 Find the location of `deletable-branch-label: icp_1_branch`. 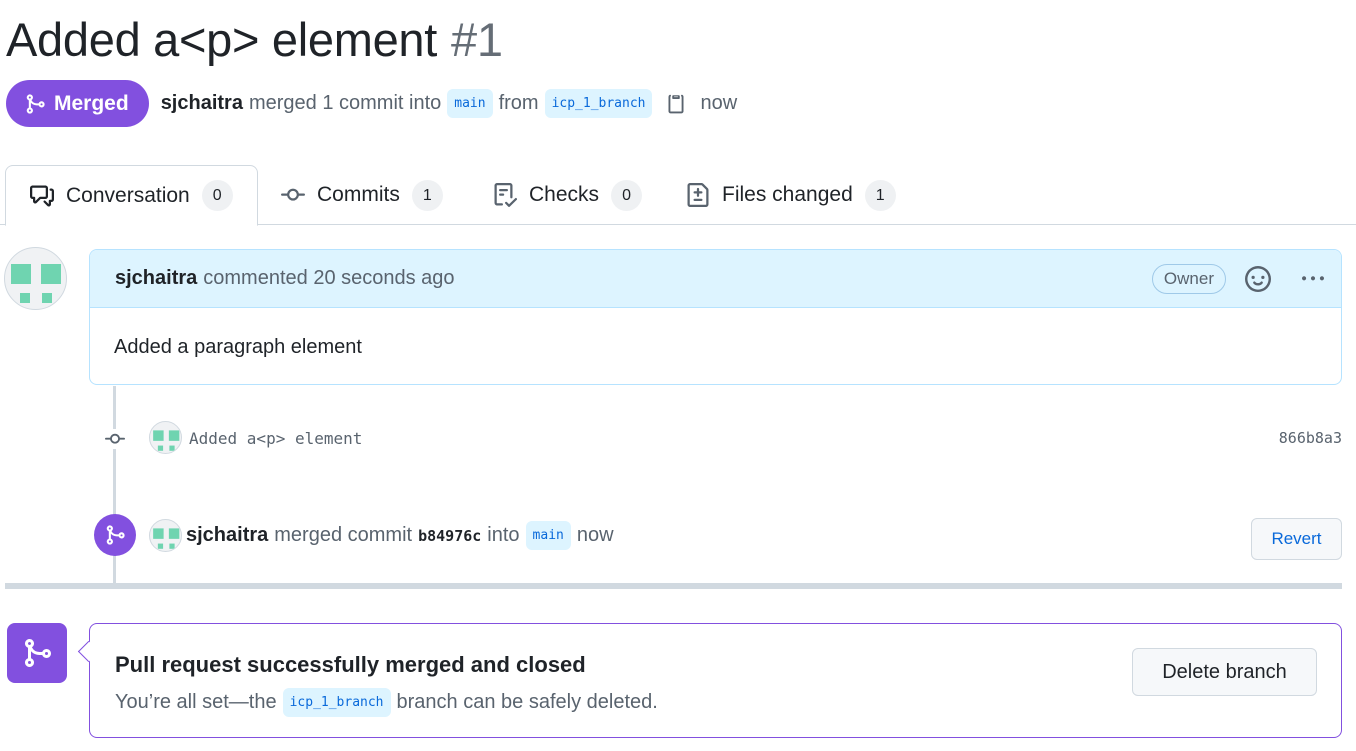

deletable-branch-label: icp_1_branch is located at coordinates (336, 702).